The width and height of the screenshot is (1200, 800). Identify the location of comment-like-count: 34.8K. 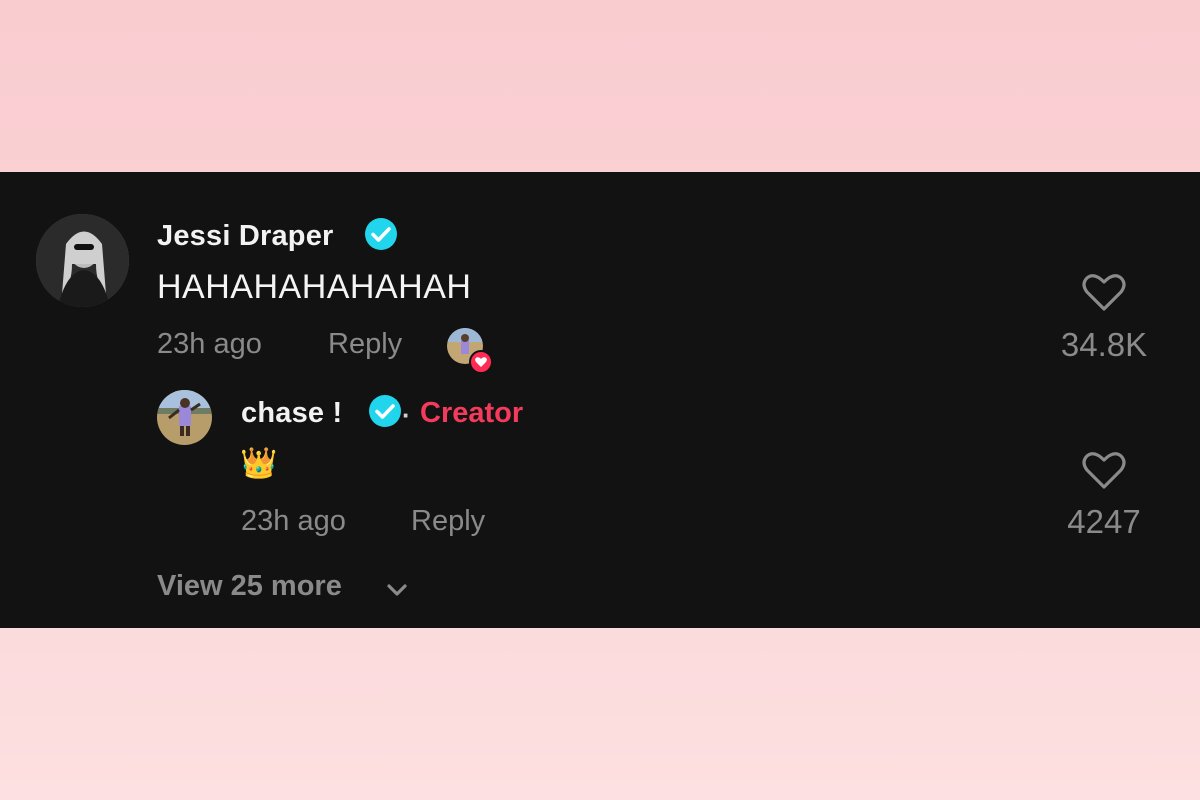
(1104, 344).